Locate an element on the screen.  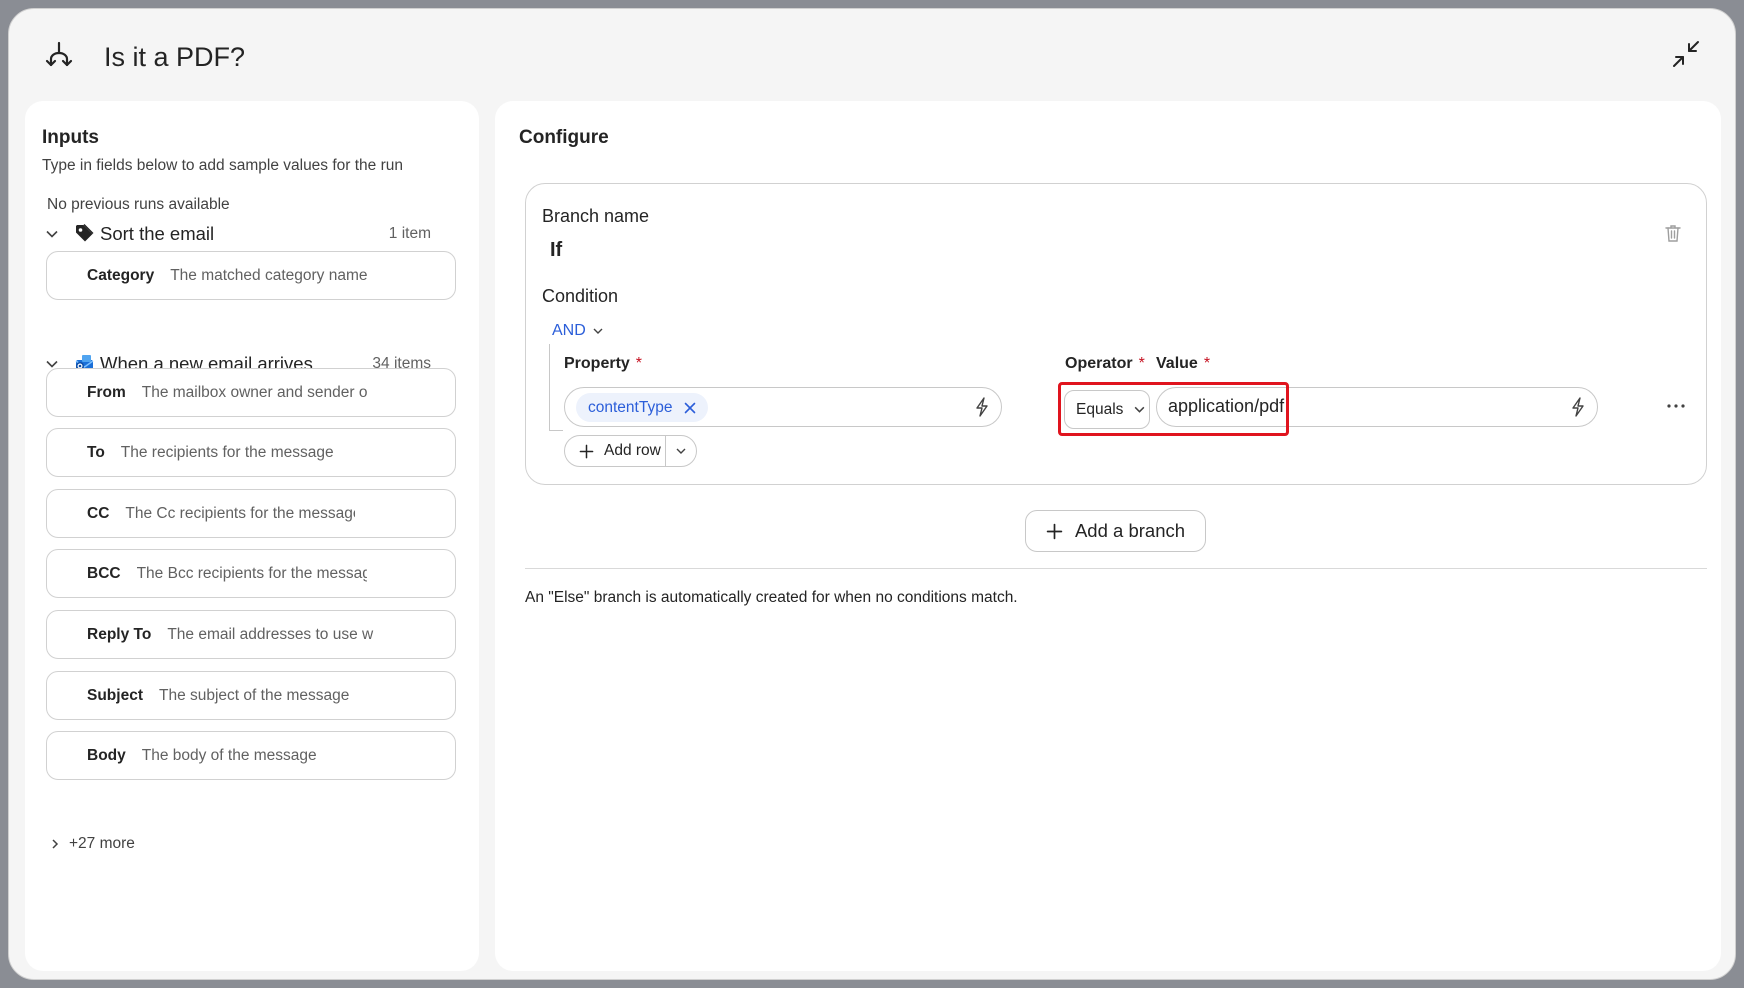
value-label-text: Value is located at coordinates (1177, 363).